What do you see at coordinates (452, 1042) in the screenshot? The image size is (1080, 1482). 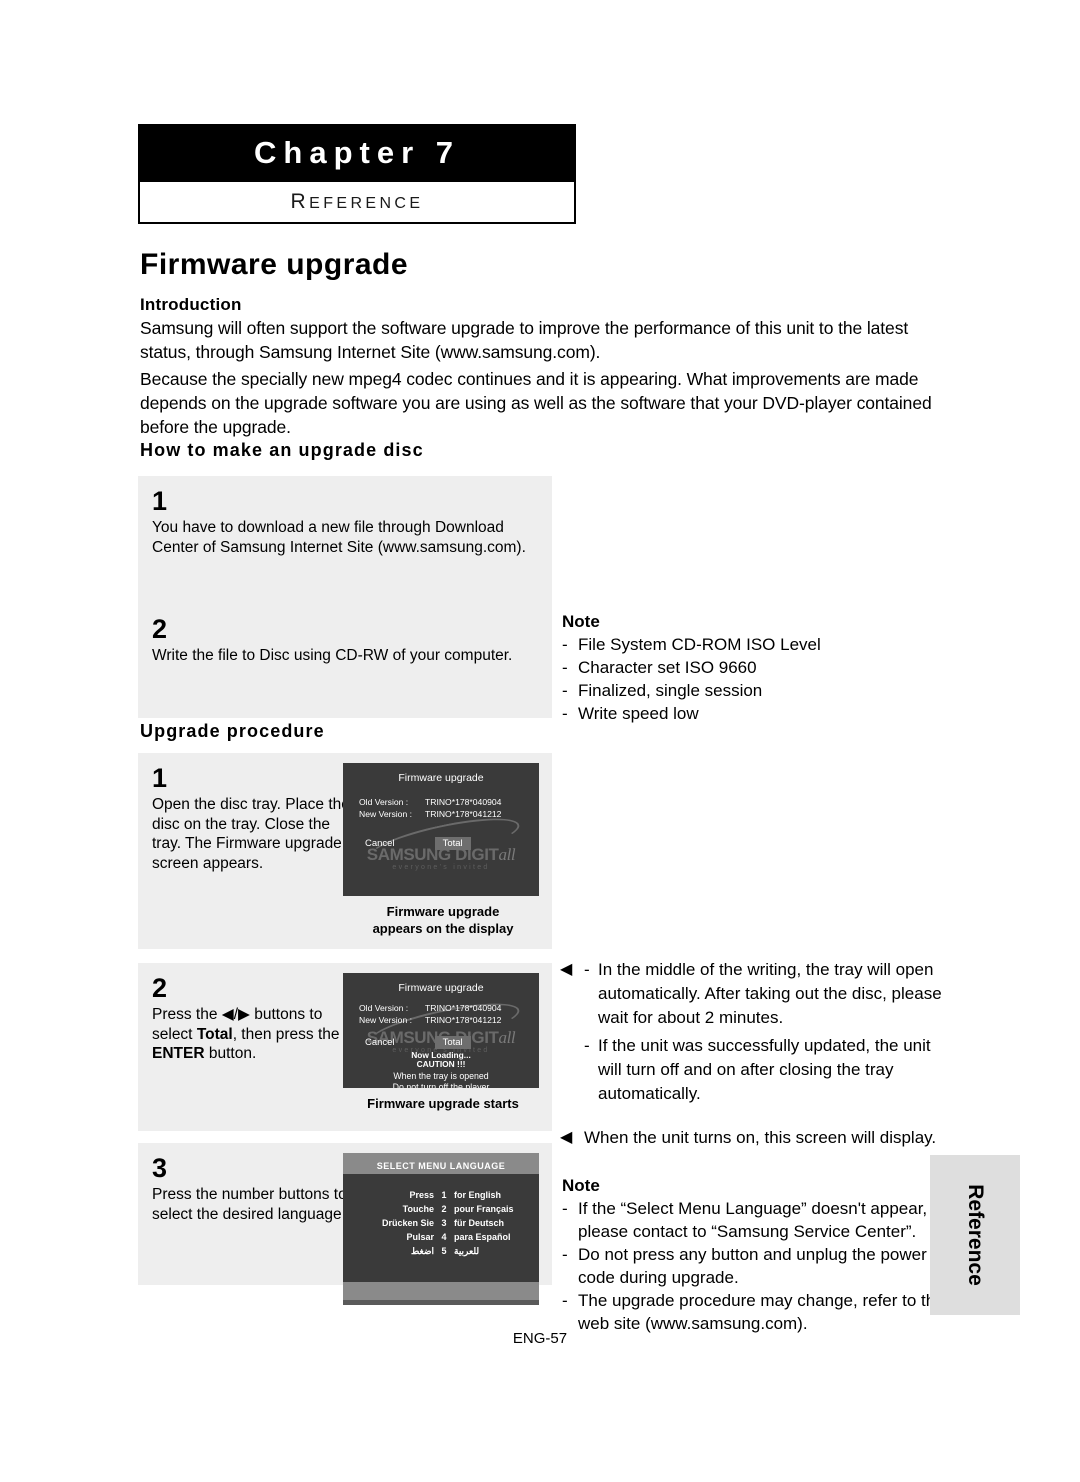 I see `tv2-total-button: Total` at bounding box center [452, 1042].